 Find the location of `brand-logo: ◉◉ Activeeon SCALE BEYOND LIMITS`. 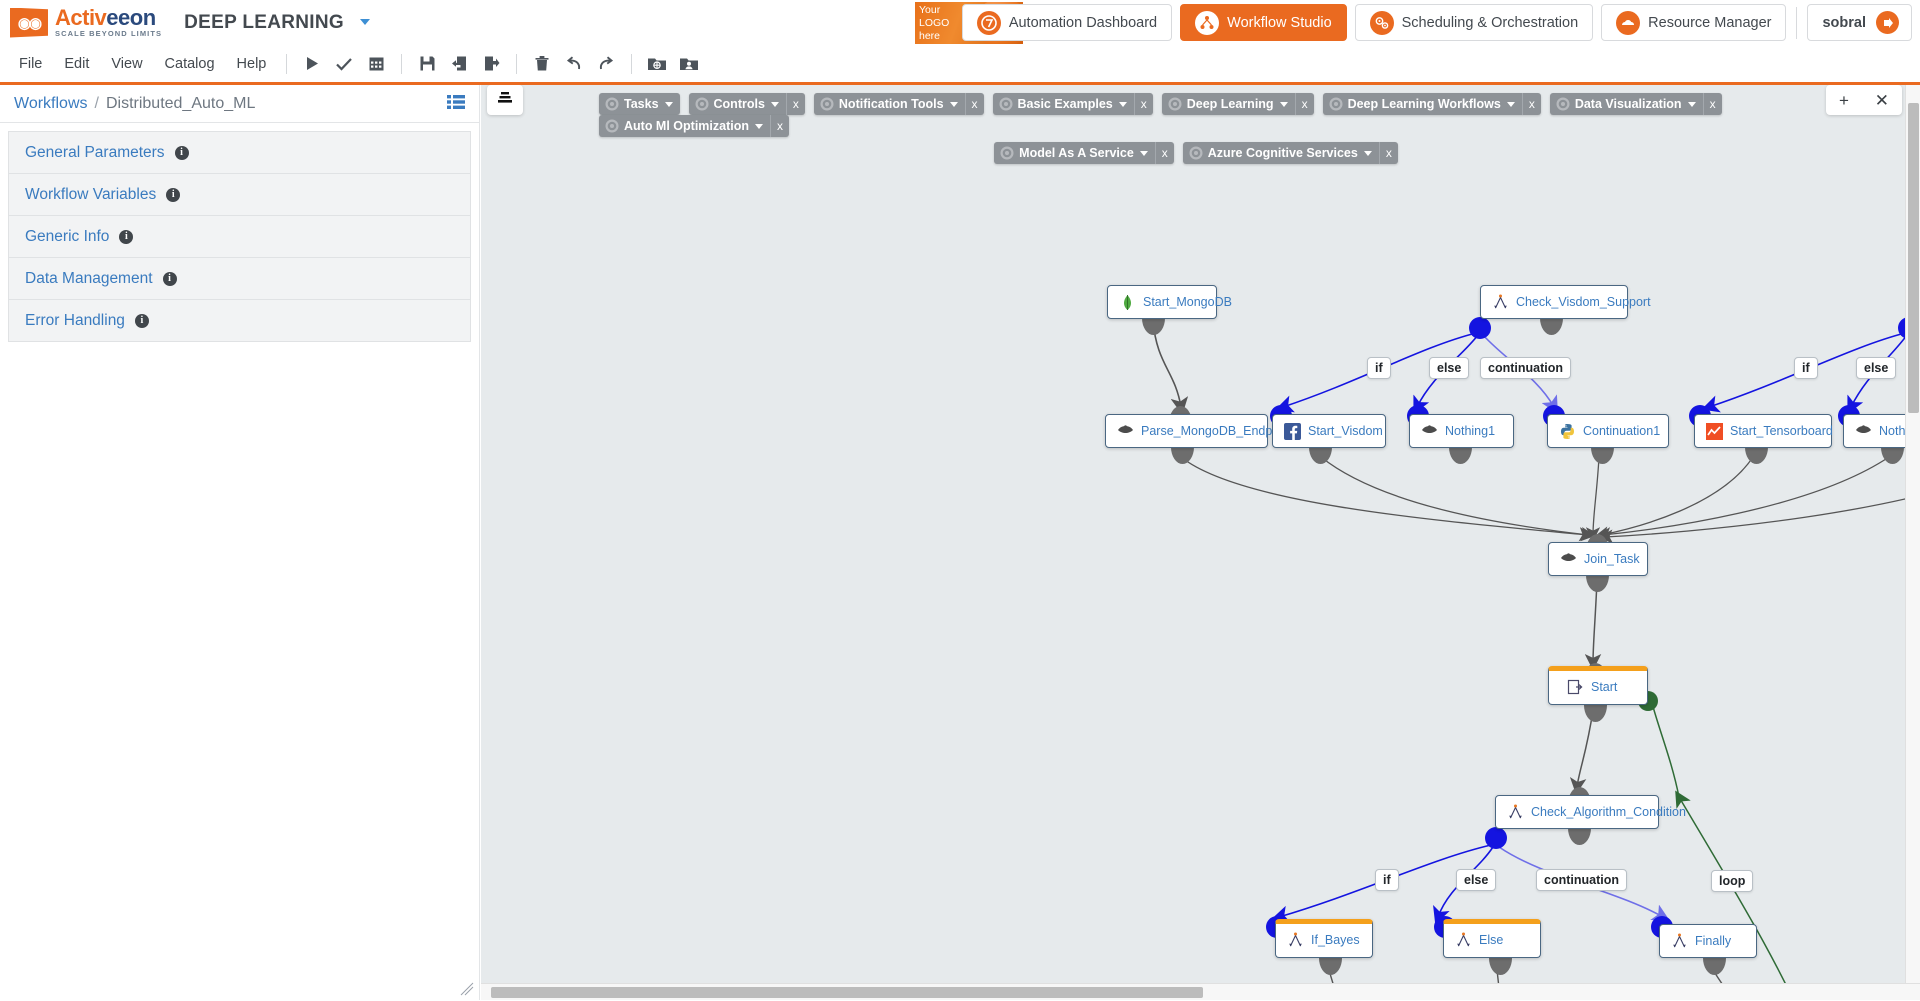

brand-logo: ◉◉ Activeeon SCALE BEYOND LIMITS is located at coordinates (81, 22).